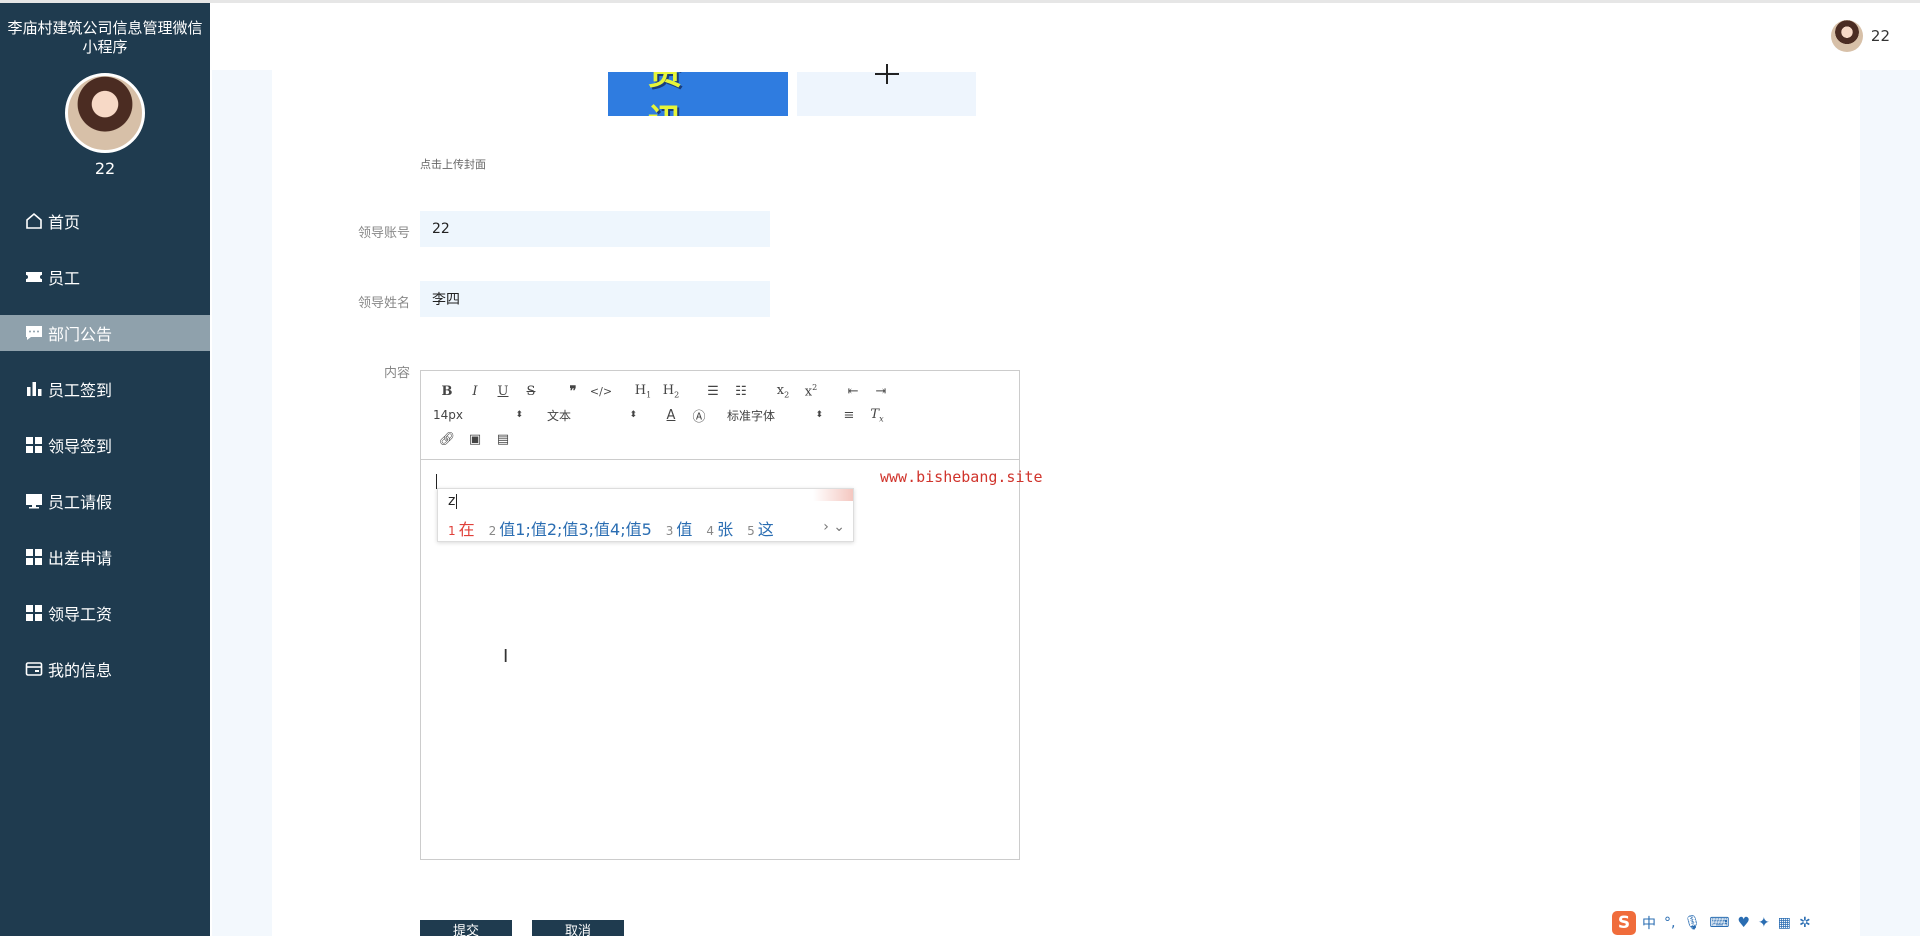  I want to click on link-icon: 🔗︎, so click(447, 439).